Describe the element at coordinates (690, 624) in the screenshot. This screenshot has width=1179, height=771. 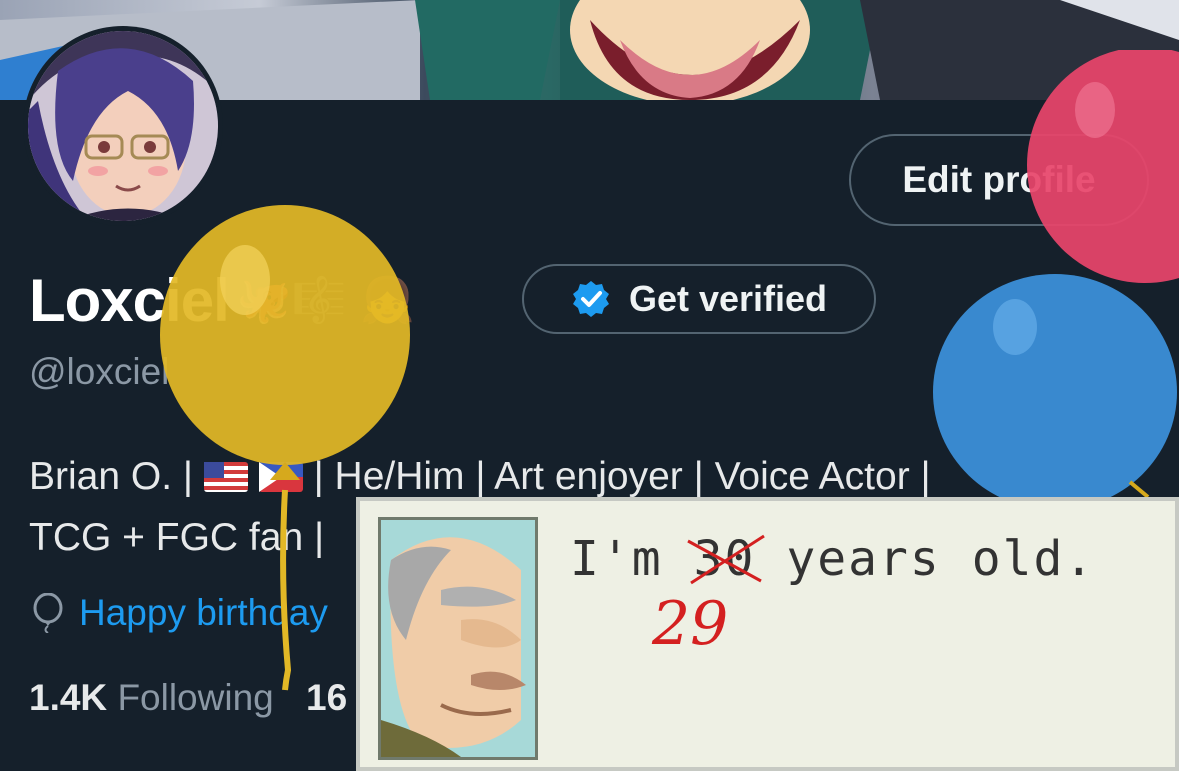
I see `meme-new-age: 29` at that location.